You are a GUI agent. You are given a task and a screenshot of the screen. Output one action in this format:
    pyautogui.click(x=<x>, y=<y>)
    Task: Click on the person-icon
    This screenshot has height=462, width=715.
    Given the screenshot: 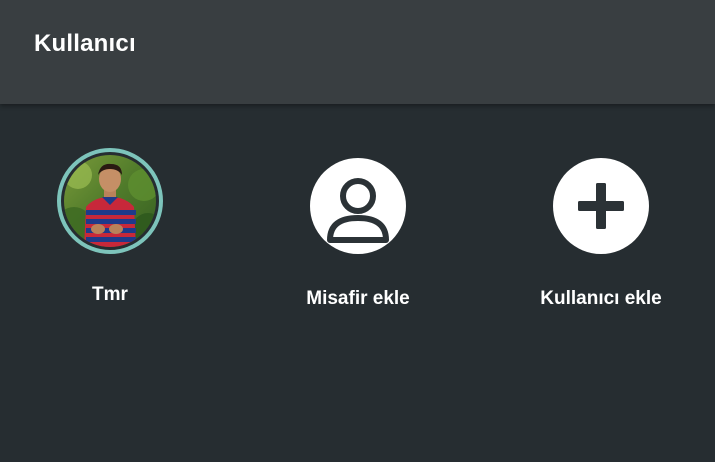 What is the action you would take?
    pyautogui.click(x=358, y=206)
    